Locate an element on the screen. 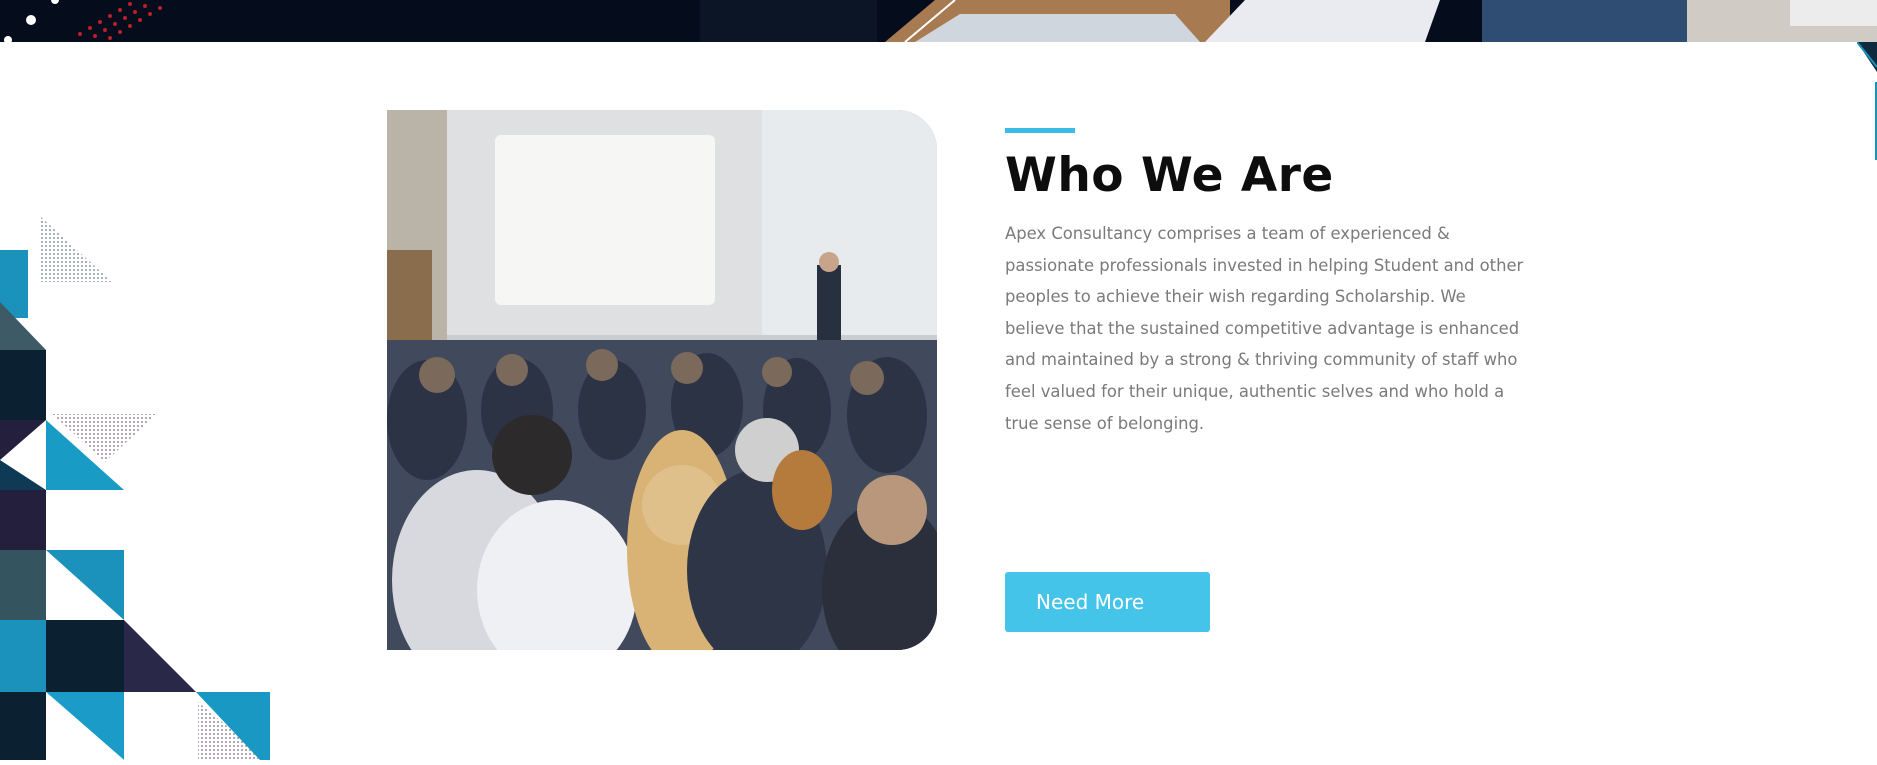 The height and width of the screenshot is (765, 1877). hero-image-strip is located at coordinates (938, 21).